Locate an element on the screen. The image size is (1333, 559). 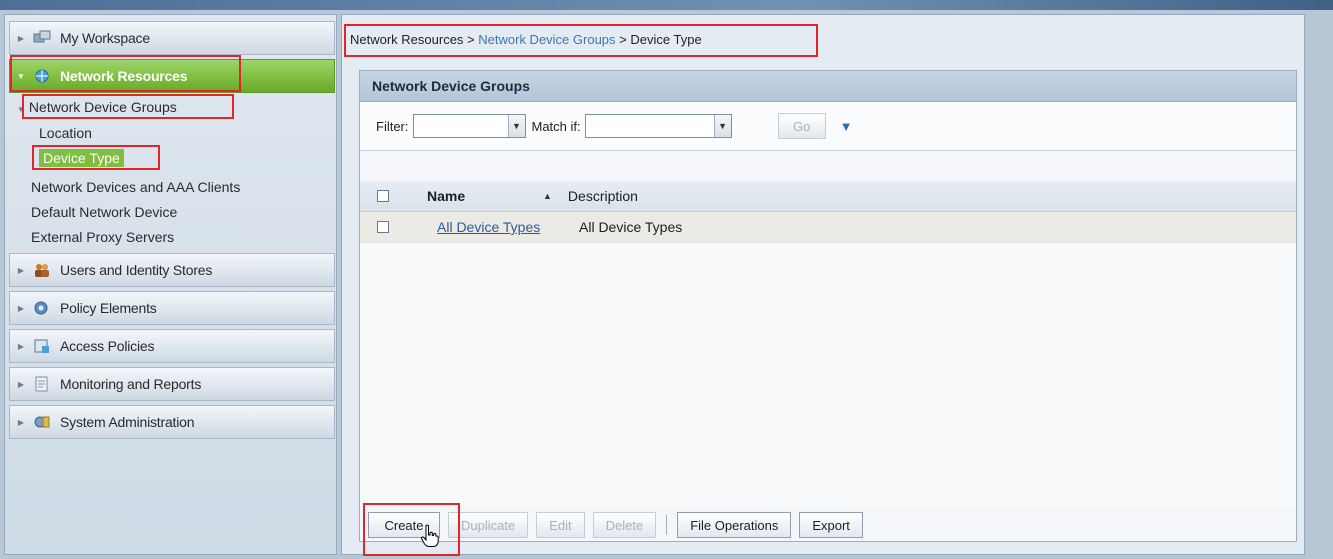
drawer-label: Network Resources is located at coordinates (124, 76).